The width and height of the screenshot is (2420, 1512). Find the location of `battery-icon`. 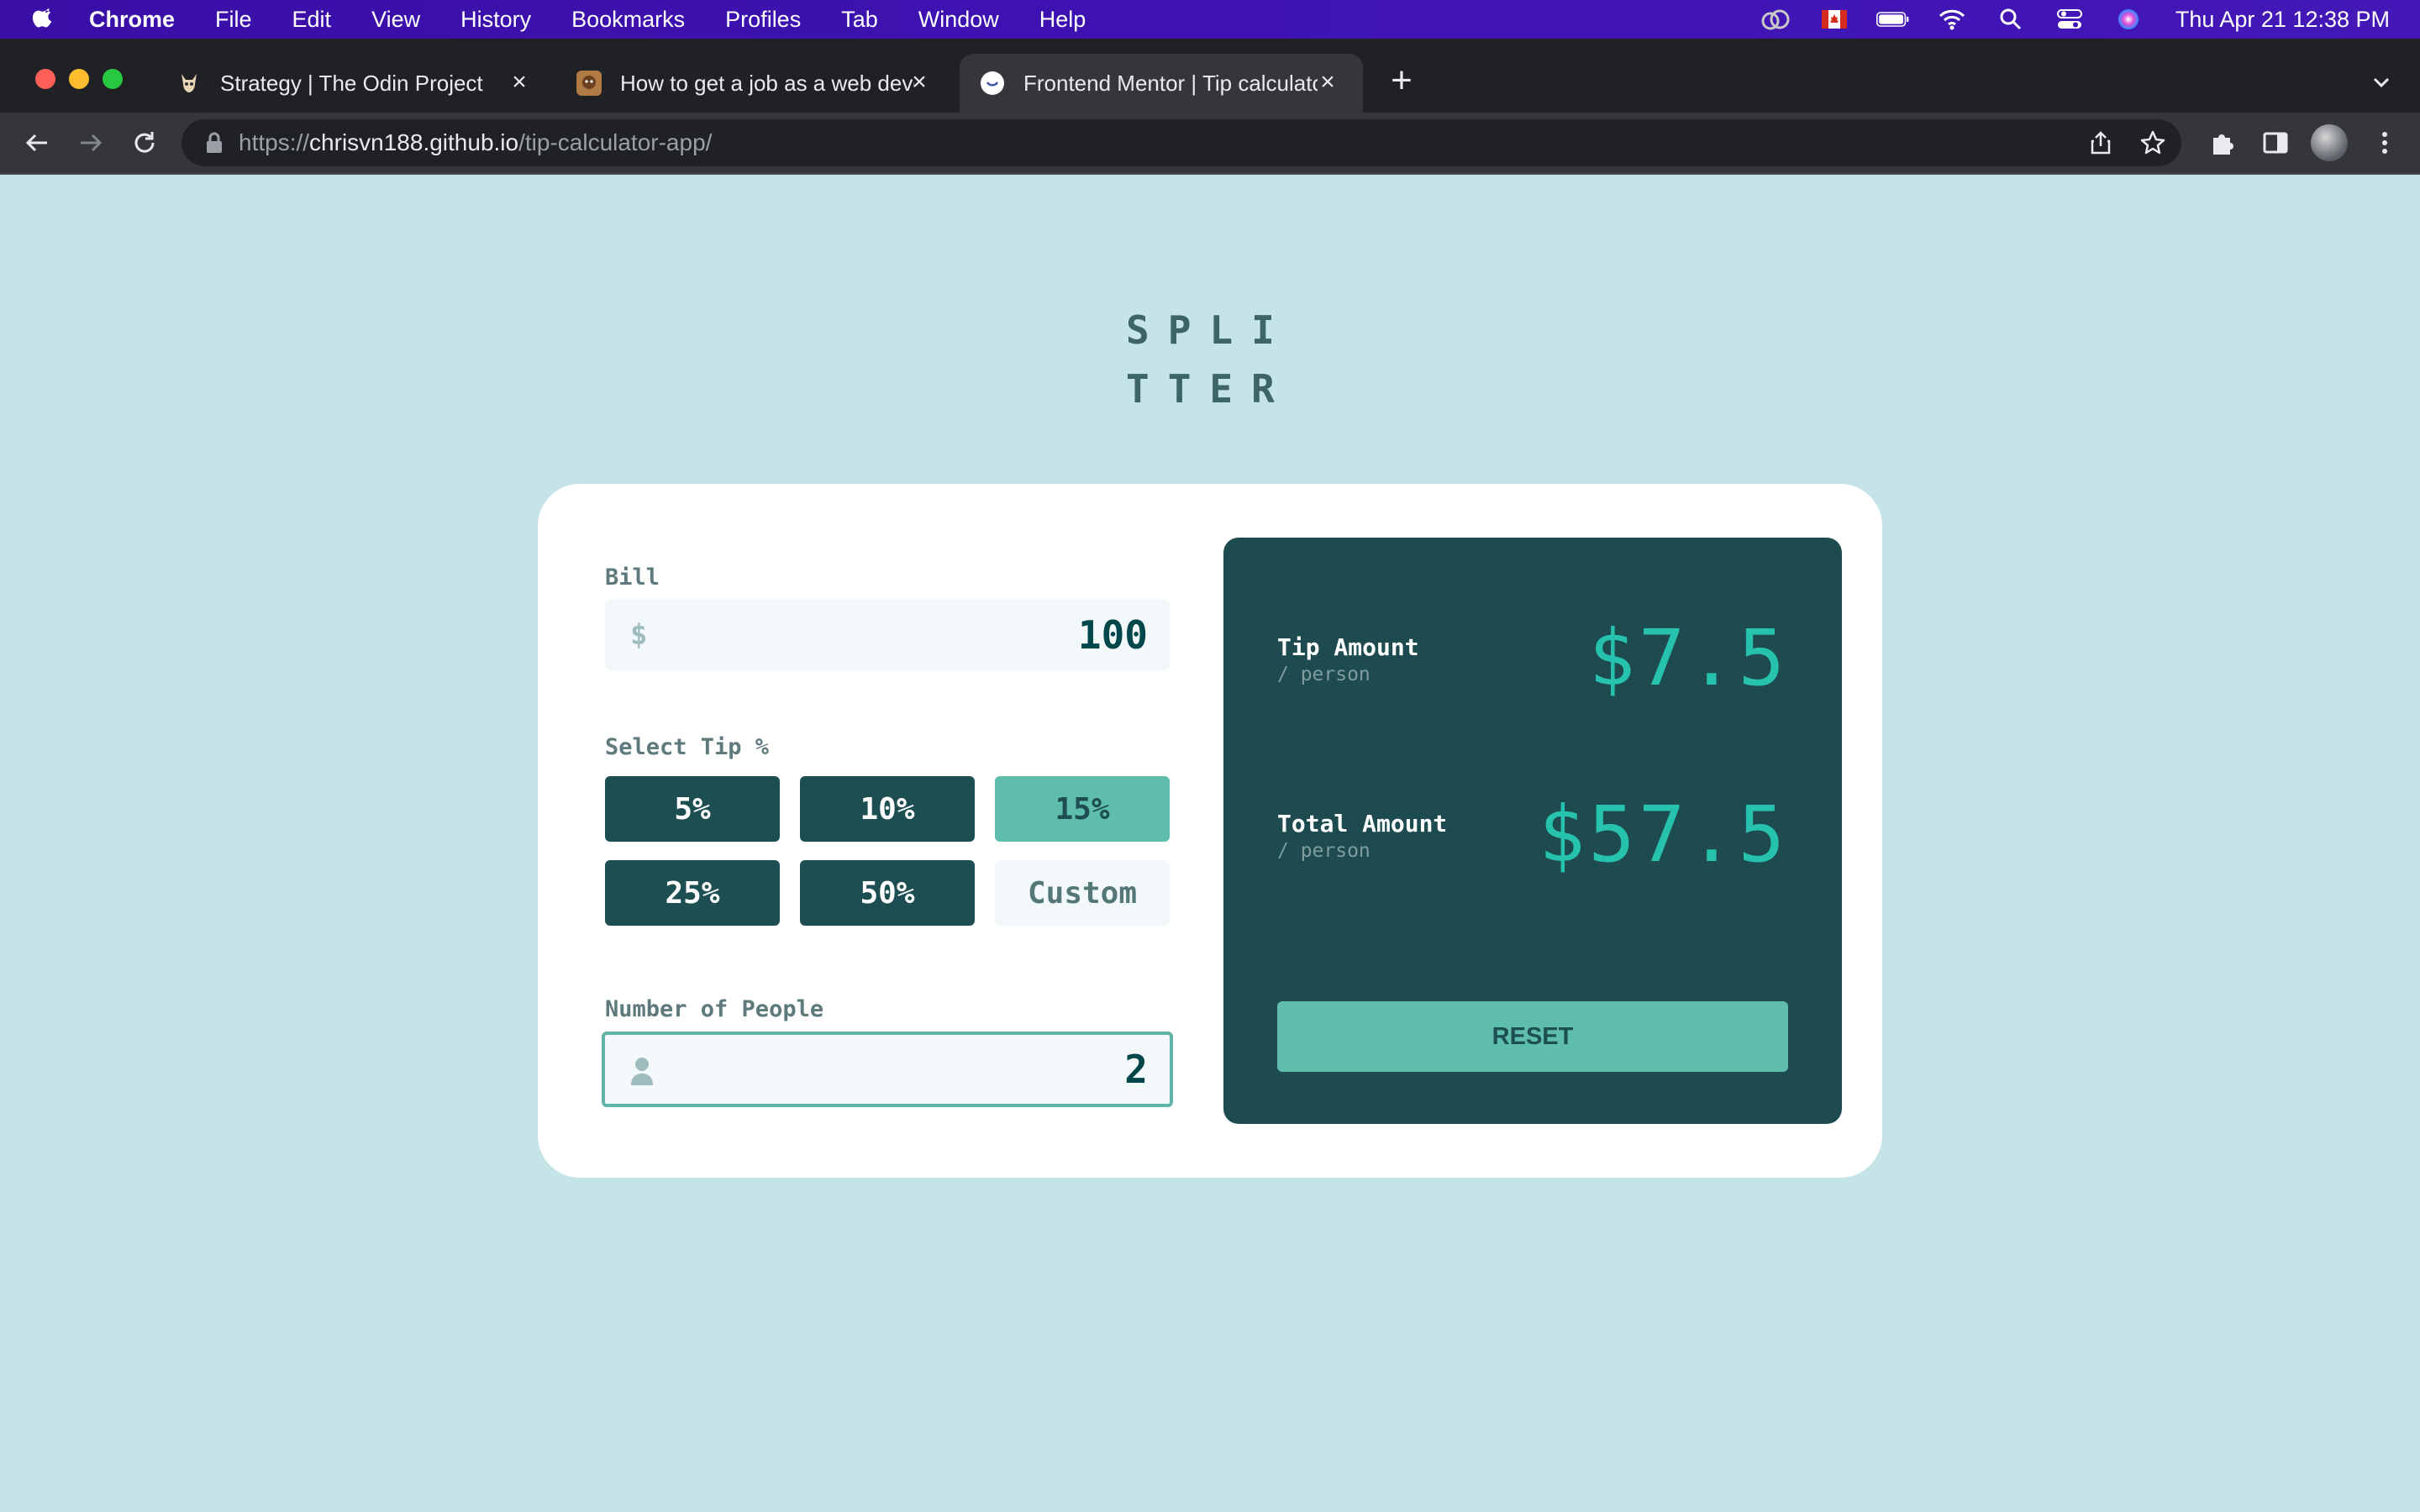

battery-icon is located at coordinates (1893, 19).